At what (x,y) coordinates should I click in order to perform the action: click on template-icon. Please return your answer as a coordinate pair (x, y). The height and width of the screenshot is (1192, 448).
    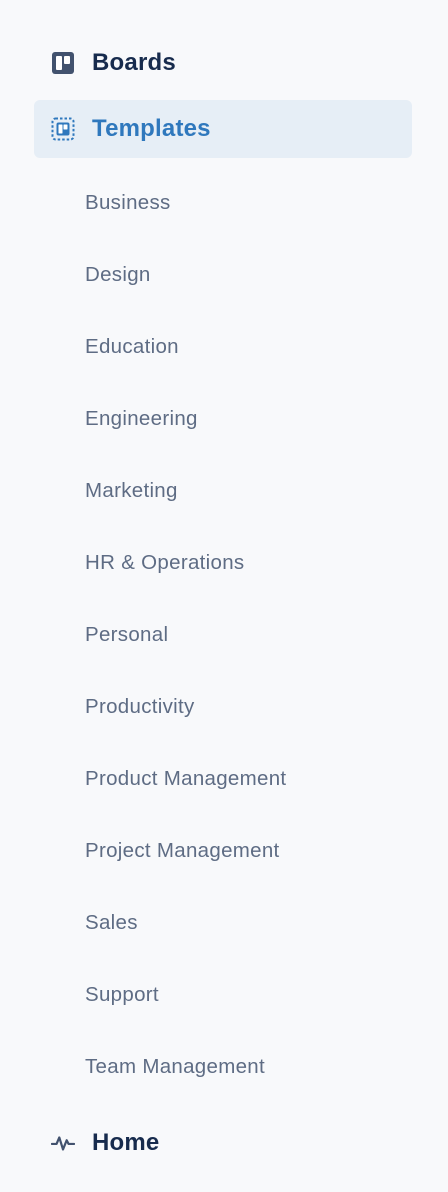
    Looking at the image, I should click on (63, 129).